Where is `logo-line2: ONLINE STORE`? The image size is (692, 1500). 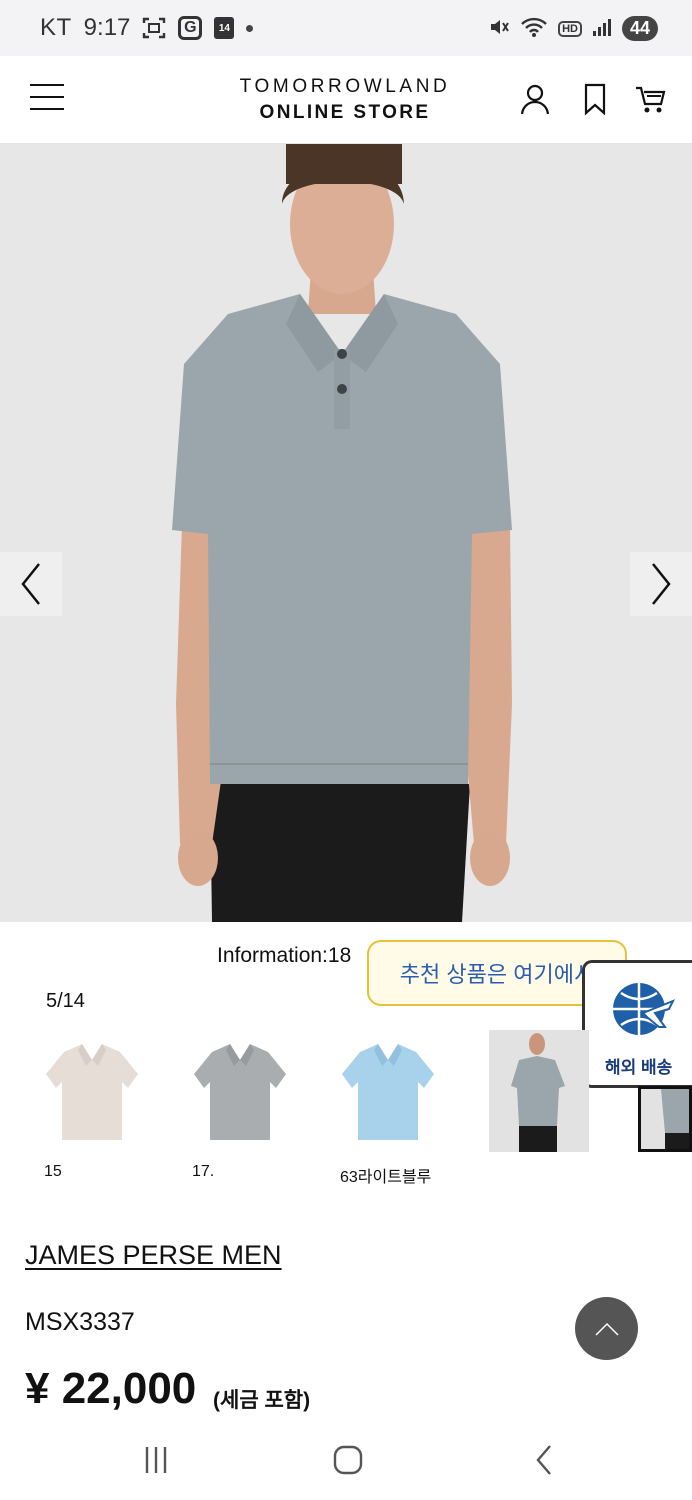 logo-line2: ONLINE STORE is located at coordinates (345, 112).